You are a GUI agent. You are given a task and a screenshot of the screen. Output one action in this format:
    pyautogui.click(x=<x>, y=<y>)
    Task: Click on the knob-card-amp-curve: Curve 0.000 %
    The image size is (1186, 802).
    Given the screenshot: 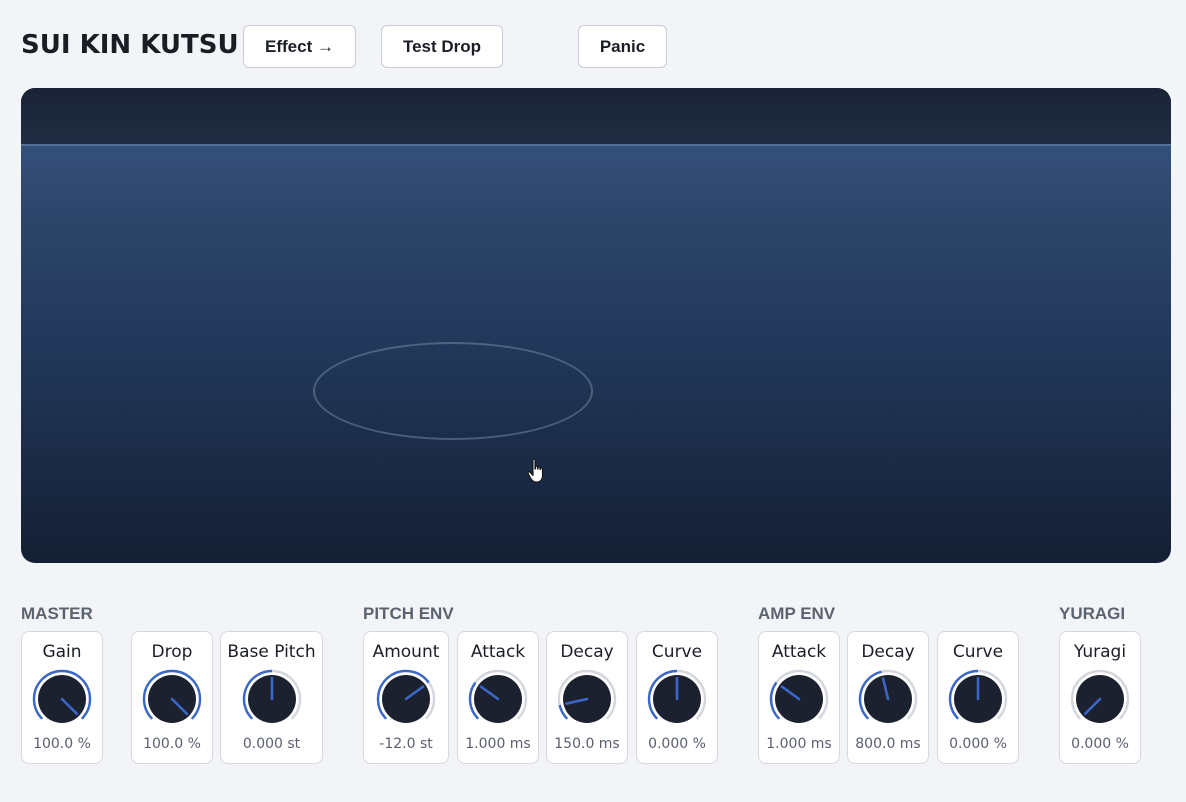 What is the action you would take?
    pyautogui.click(x=978, y=697)
    